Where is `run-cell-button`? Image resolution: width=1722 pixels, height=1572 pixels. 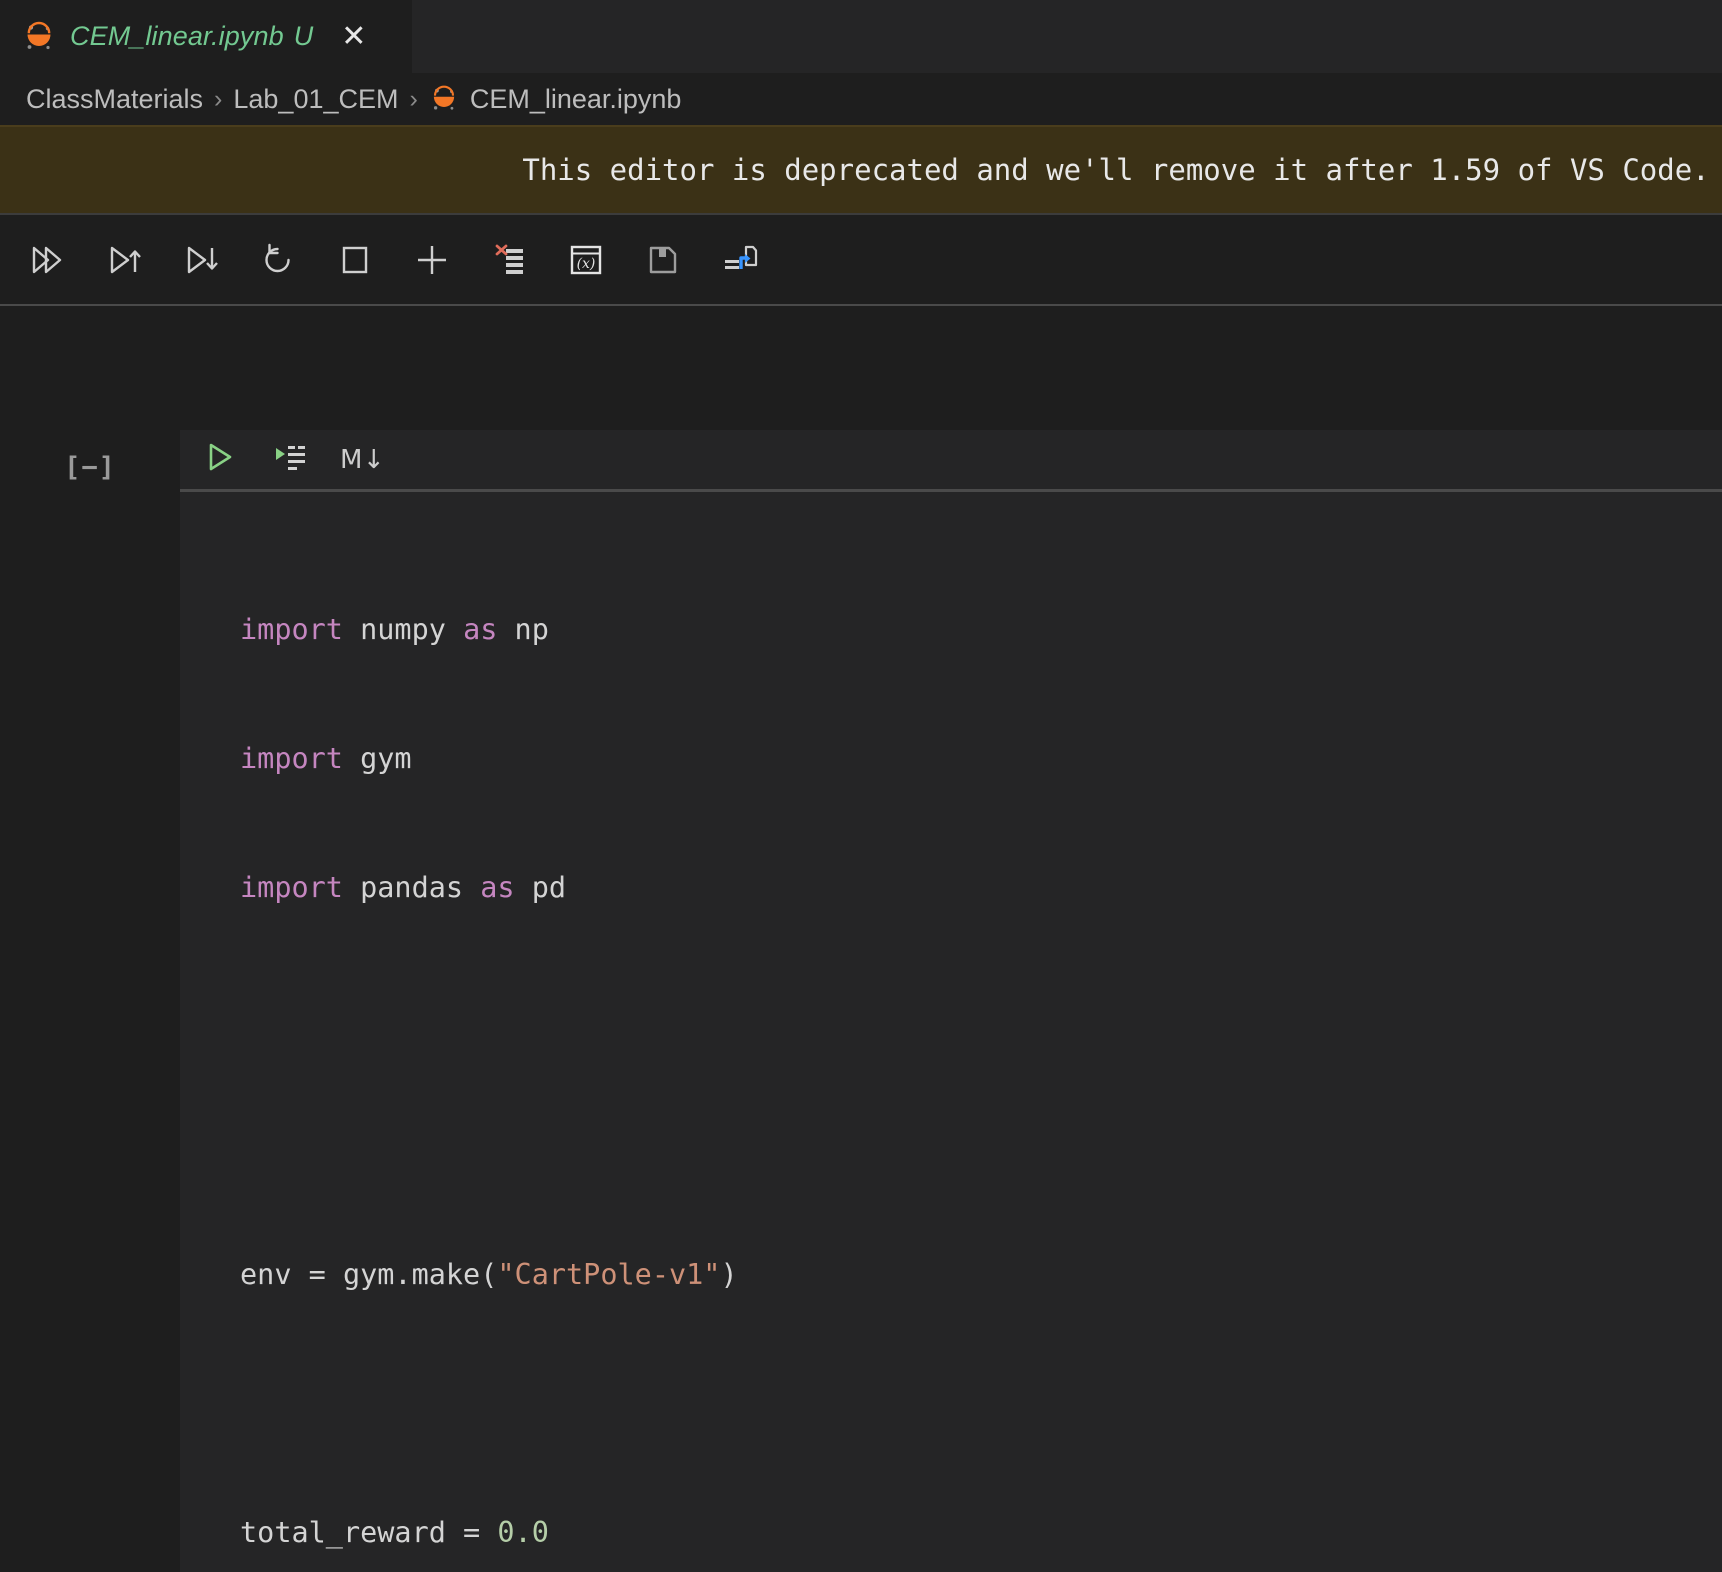 run-cell-button is located at coordinates (220, 460).